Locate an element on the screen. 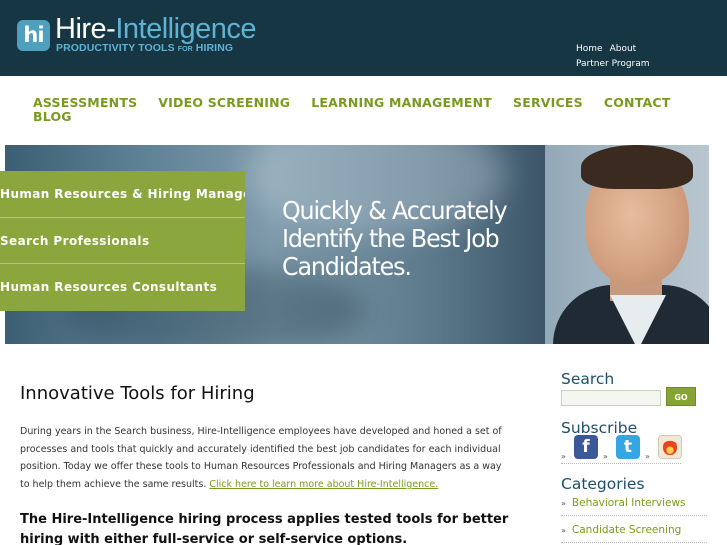  hero-person-hair is located at coordinates (637, 167).